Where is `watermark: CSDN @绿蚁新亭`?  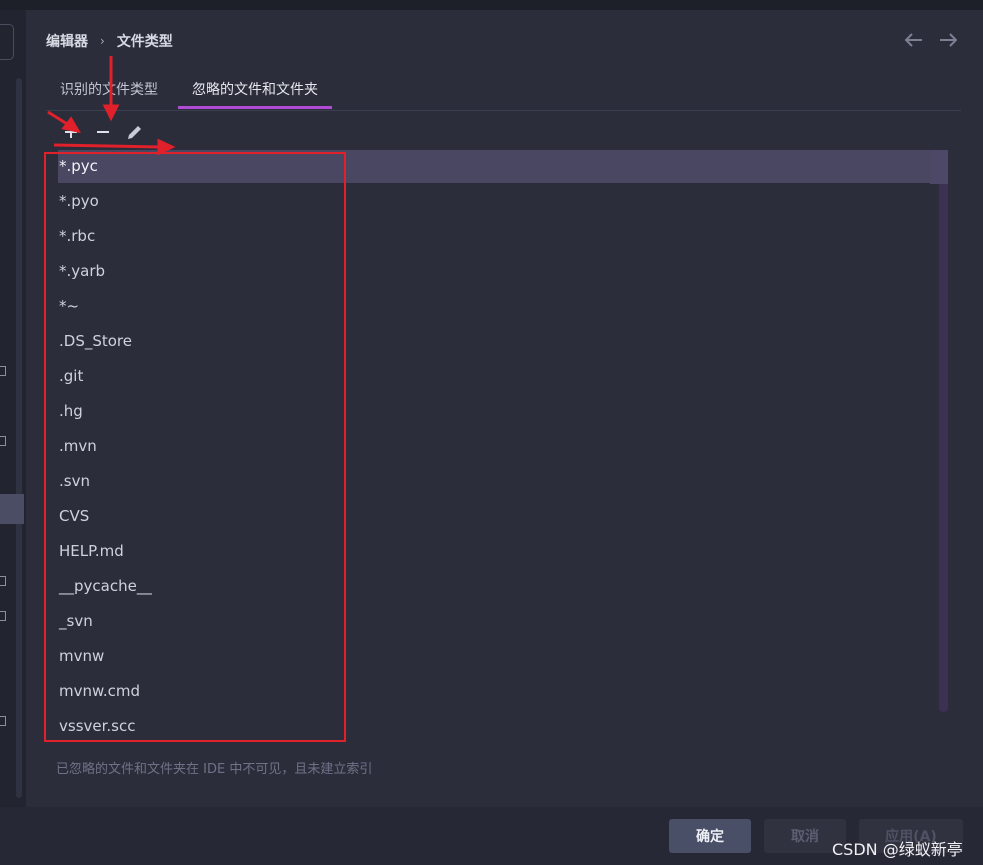 watermark: CSDN @绿蚁新亭 is located at coordinates (897, 849).